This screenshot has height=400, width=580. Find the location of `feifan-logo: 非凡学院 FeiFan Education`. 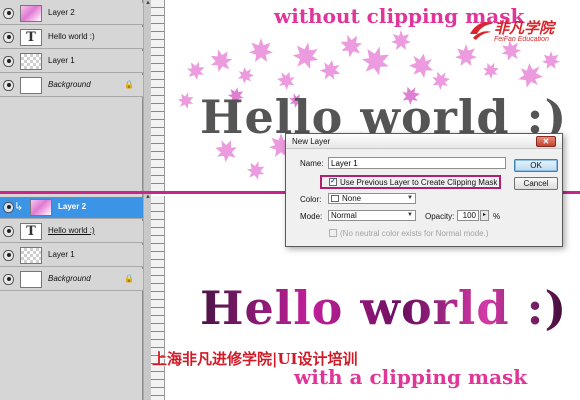

feifan-logo: 非凡学院 FeiFan Education is located at coordinates (522, 34).